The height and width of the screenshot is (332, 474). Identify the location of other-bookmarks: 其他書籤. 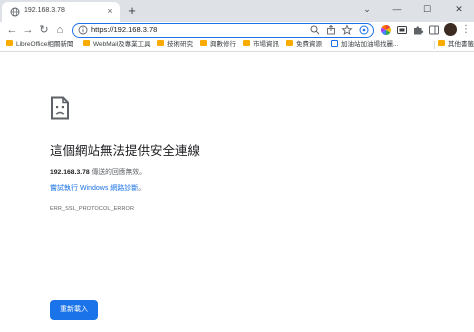
(456, 45).